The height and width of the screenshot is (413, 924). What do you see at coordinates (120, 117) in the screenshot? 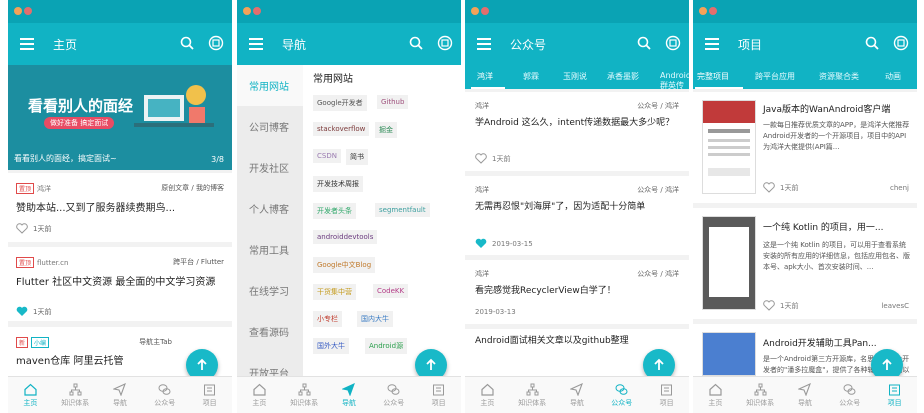
I see `banner-carousel: 看看别人的面经 做好准备 搞定面试 看看别人的面经，搞定面试~ 3/8` at bounding box center [120, 117].